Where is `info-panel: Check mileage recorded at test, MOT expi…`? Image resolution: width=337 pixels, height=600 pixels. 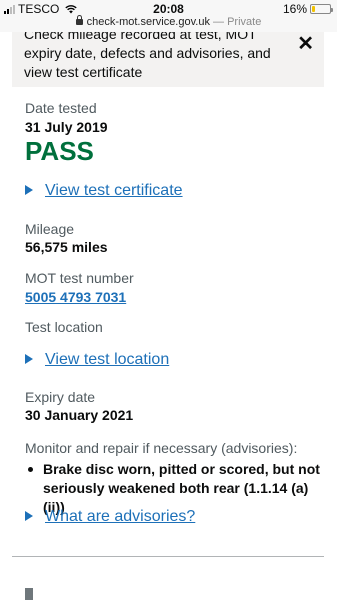 info-panel: Check mileage recorded at test, MOT expi… is located at coordinates (168, 59).